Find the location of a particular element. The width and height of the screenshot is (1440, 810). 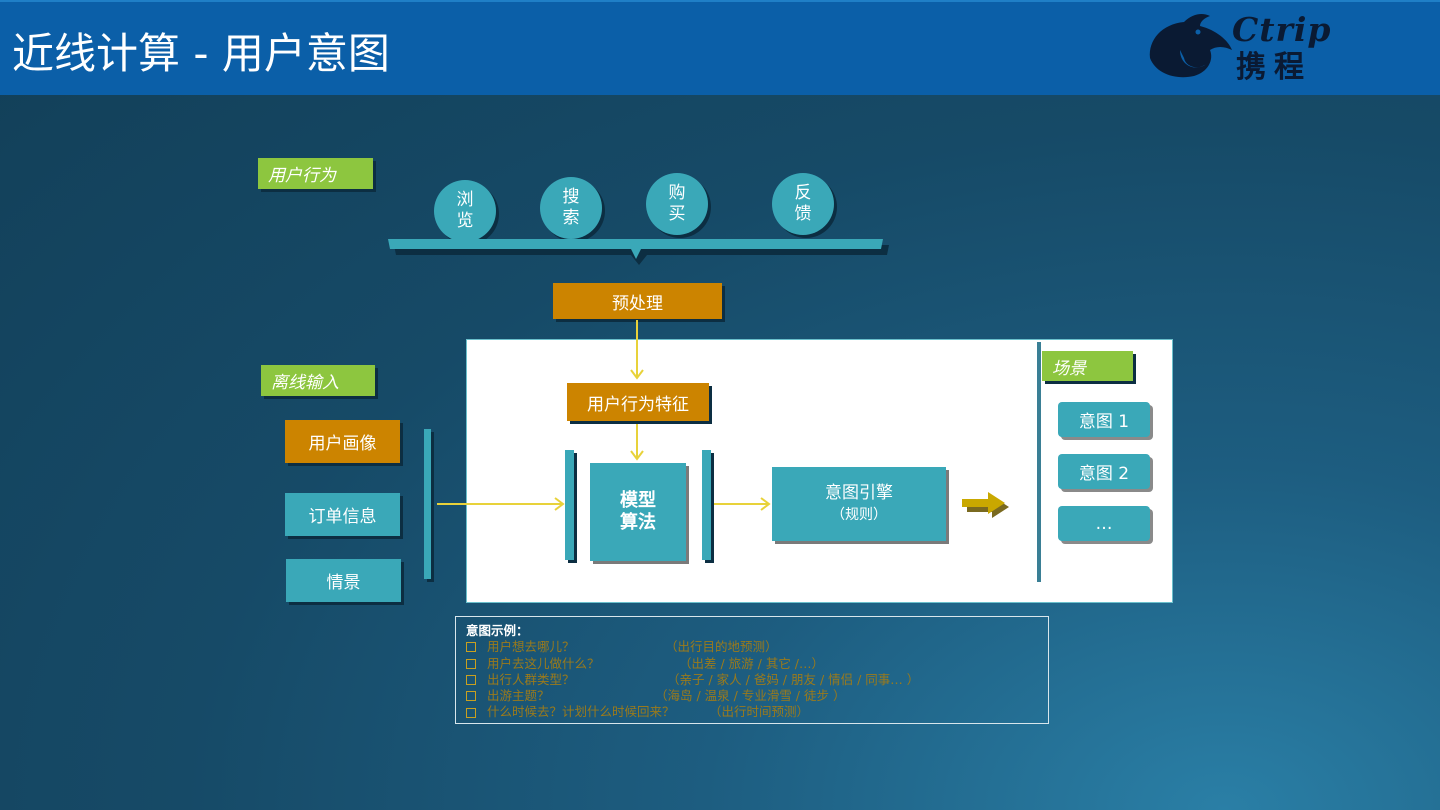

model-right-bracket is located at coordinates (706, 505).